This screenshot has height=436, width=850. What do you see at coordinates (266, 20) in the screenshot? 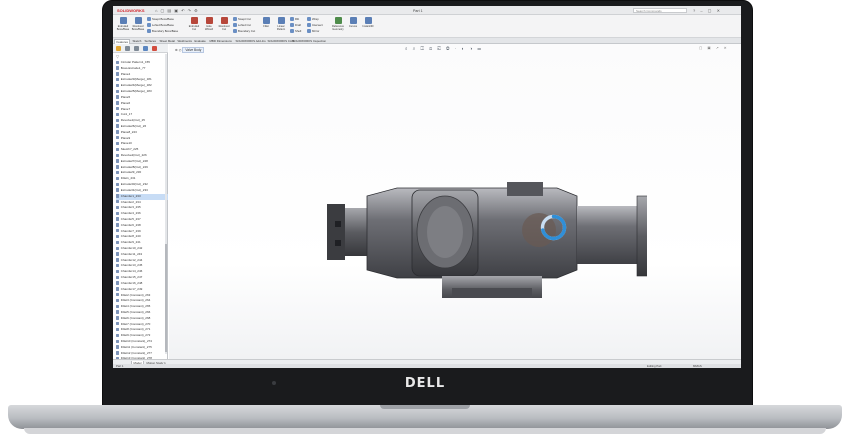
I see `fillet-icon` at bounding box center [266, 20].